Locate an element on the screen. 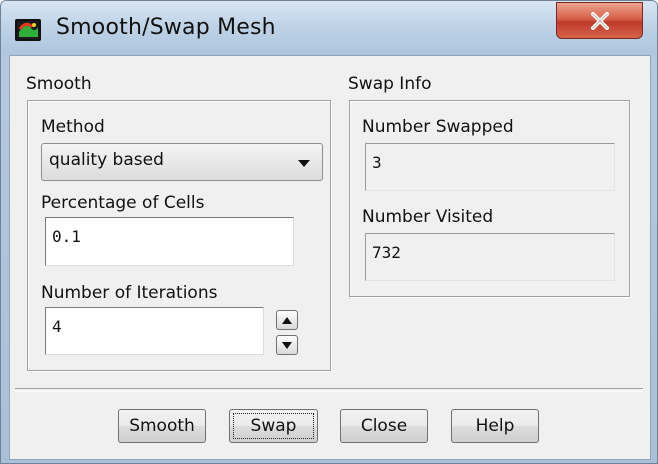 The height and width of the screenshot is (464, 658). method-value: quality based is located at coordinates (106, 160).